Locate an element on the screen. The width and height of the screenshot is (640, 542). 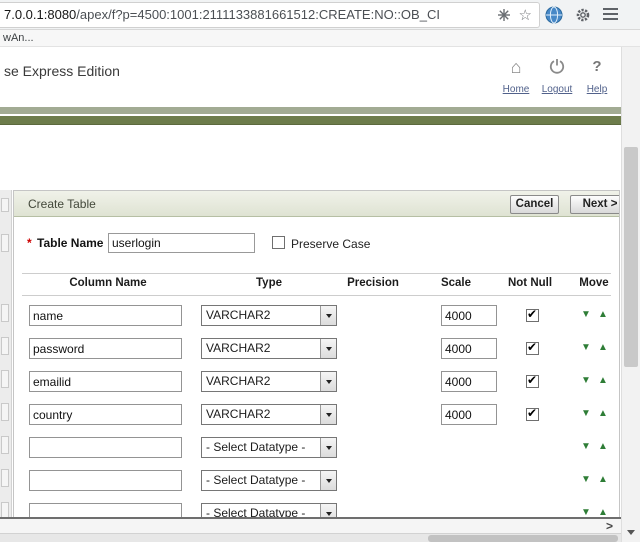
cancel-button: Cancel is located at coordinates (534, 204).